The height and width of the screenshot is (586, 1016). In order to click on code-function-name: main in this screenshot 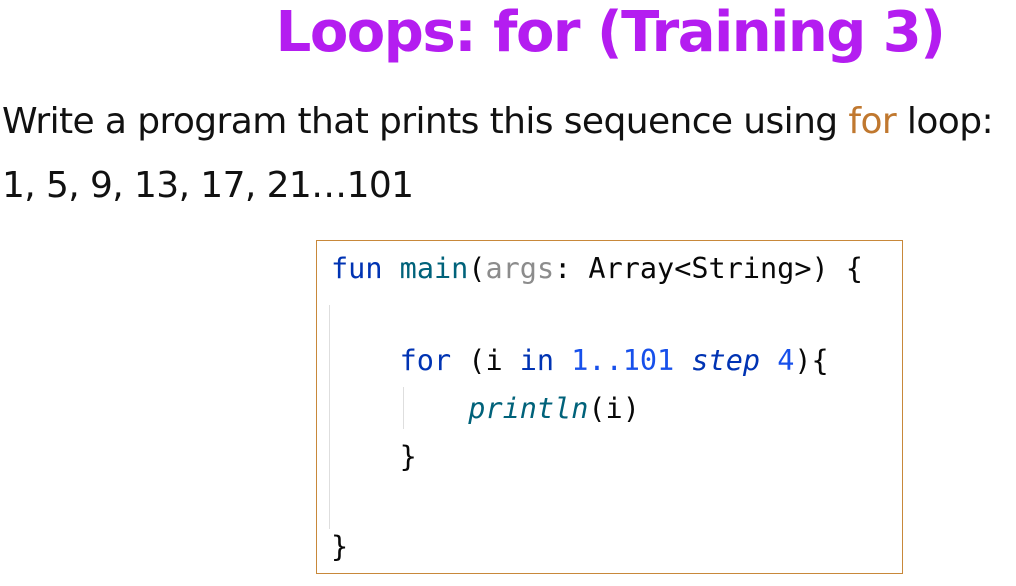, I will do `click(434, 268)`.